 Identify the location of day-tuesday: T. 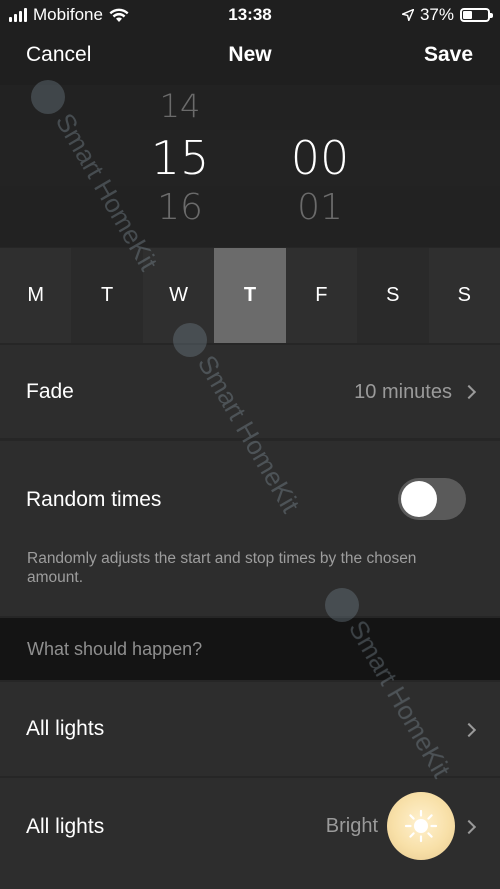
(107, 295).